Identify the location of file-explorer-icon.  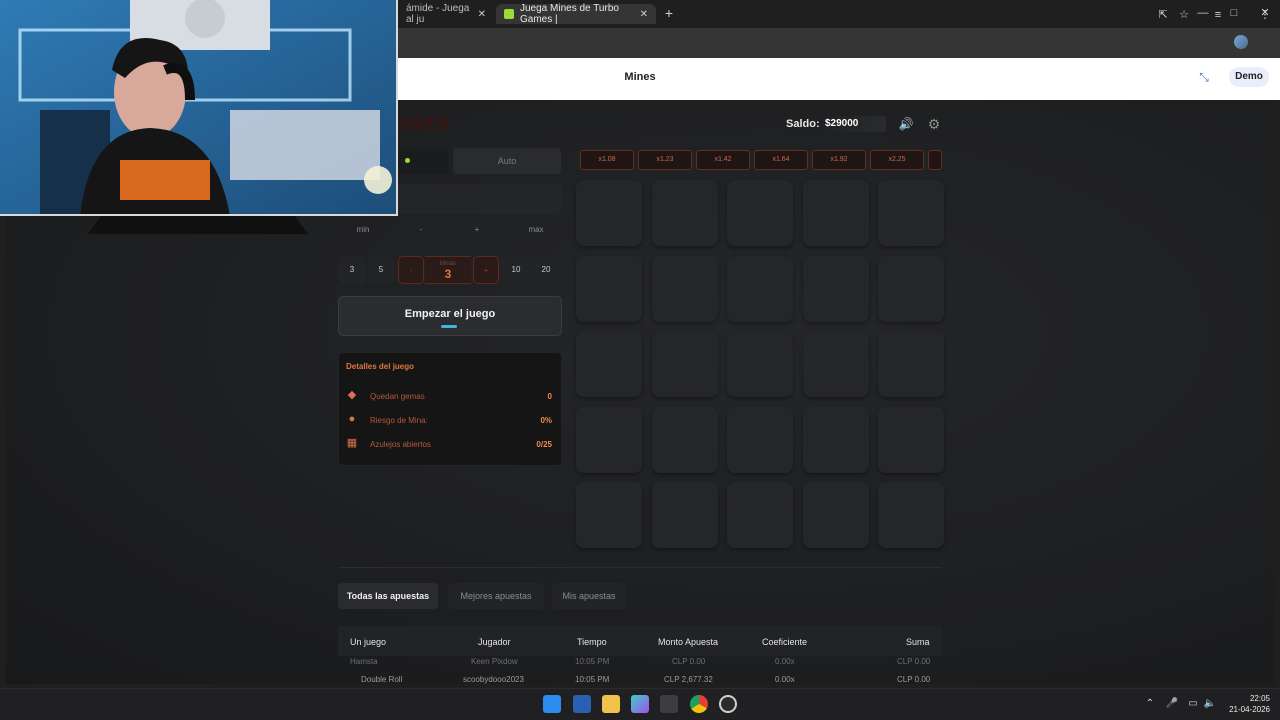
(611, 704).